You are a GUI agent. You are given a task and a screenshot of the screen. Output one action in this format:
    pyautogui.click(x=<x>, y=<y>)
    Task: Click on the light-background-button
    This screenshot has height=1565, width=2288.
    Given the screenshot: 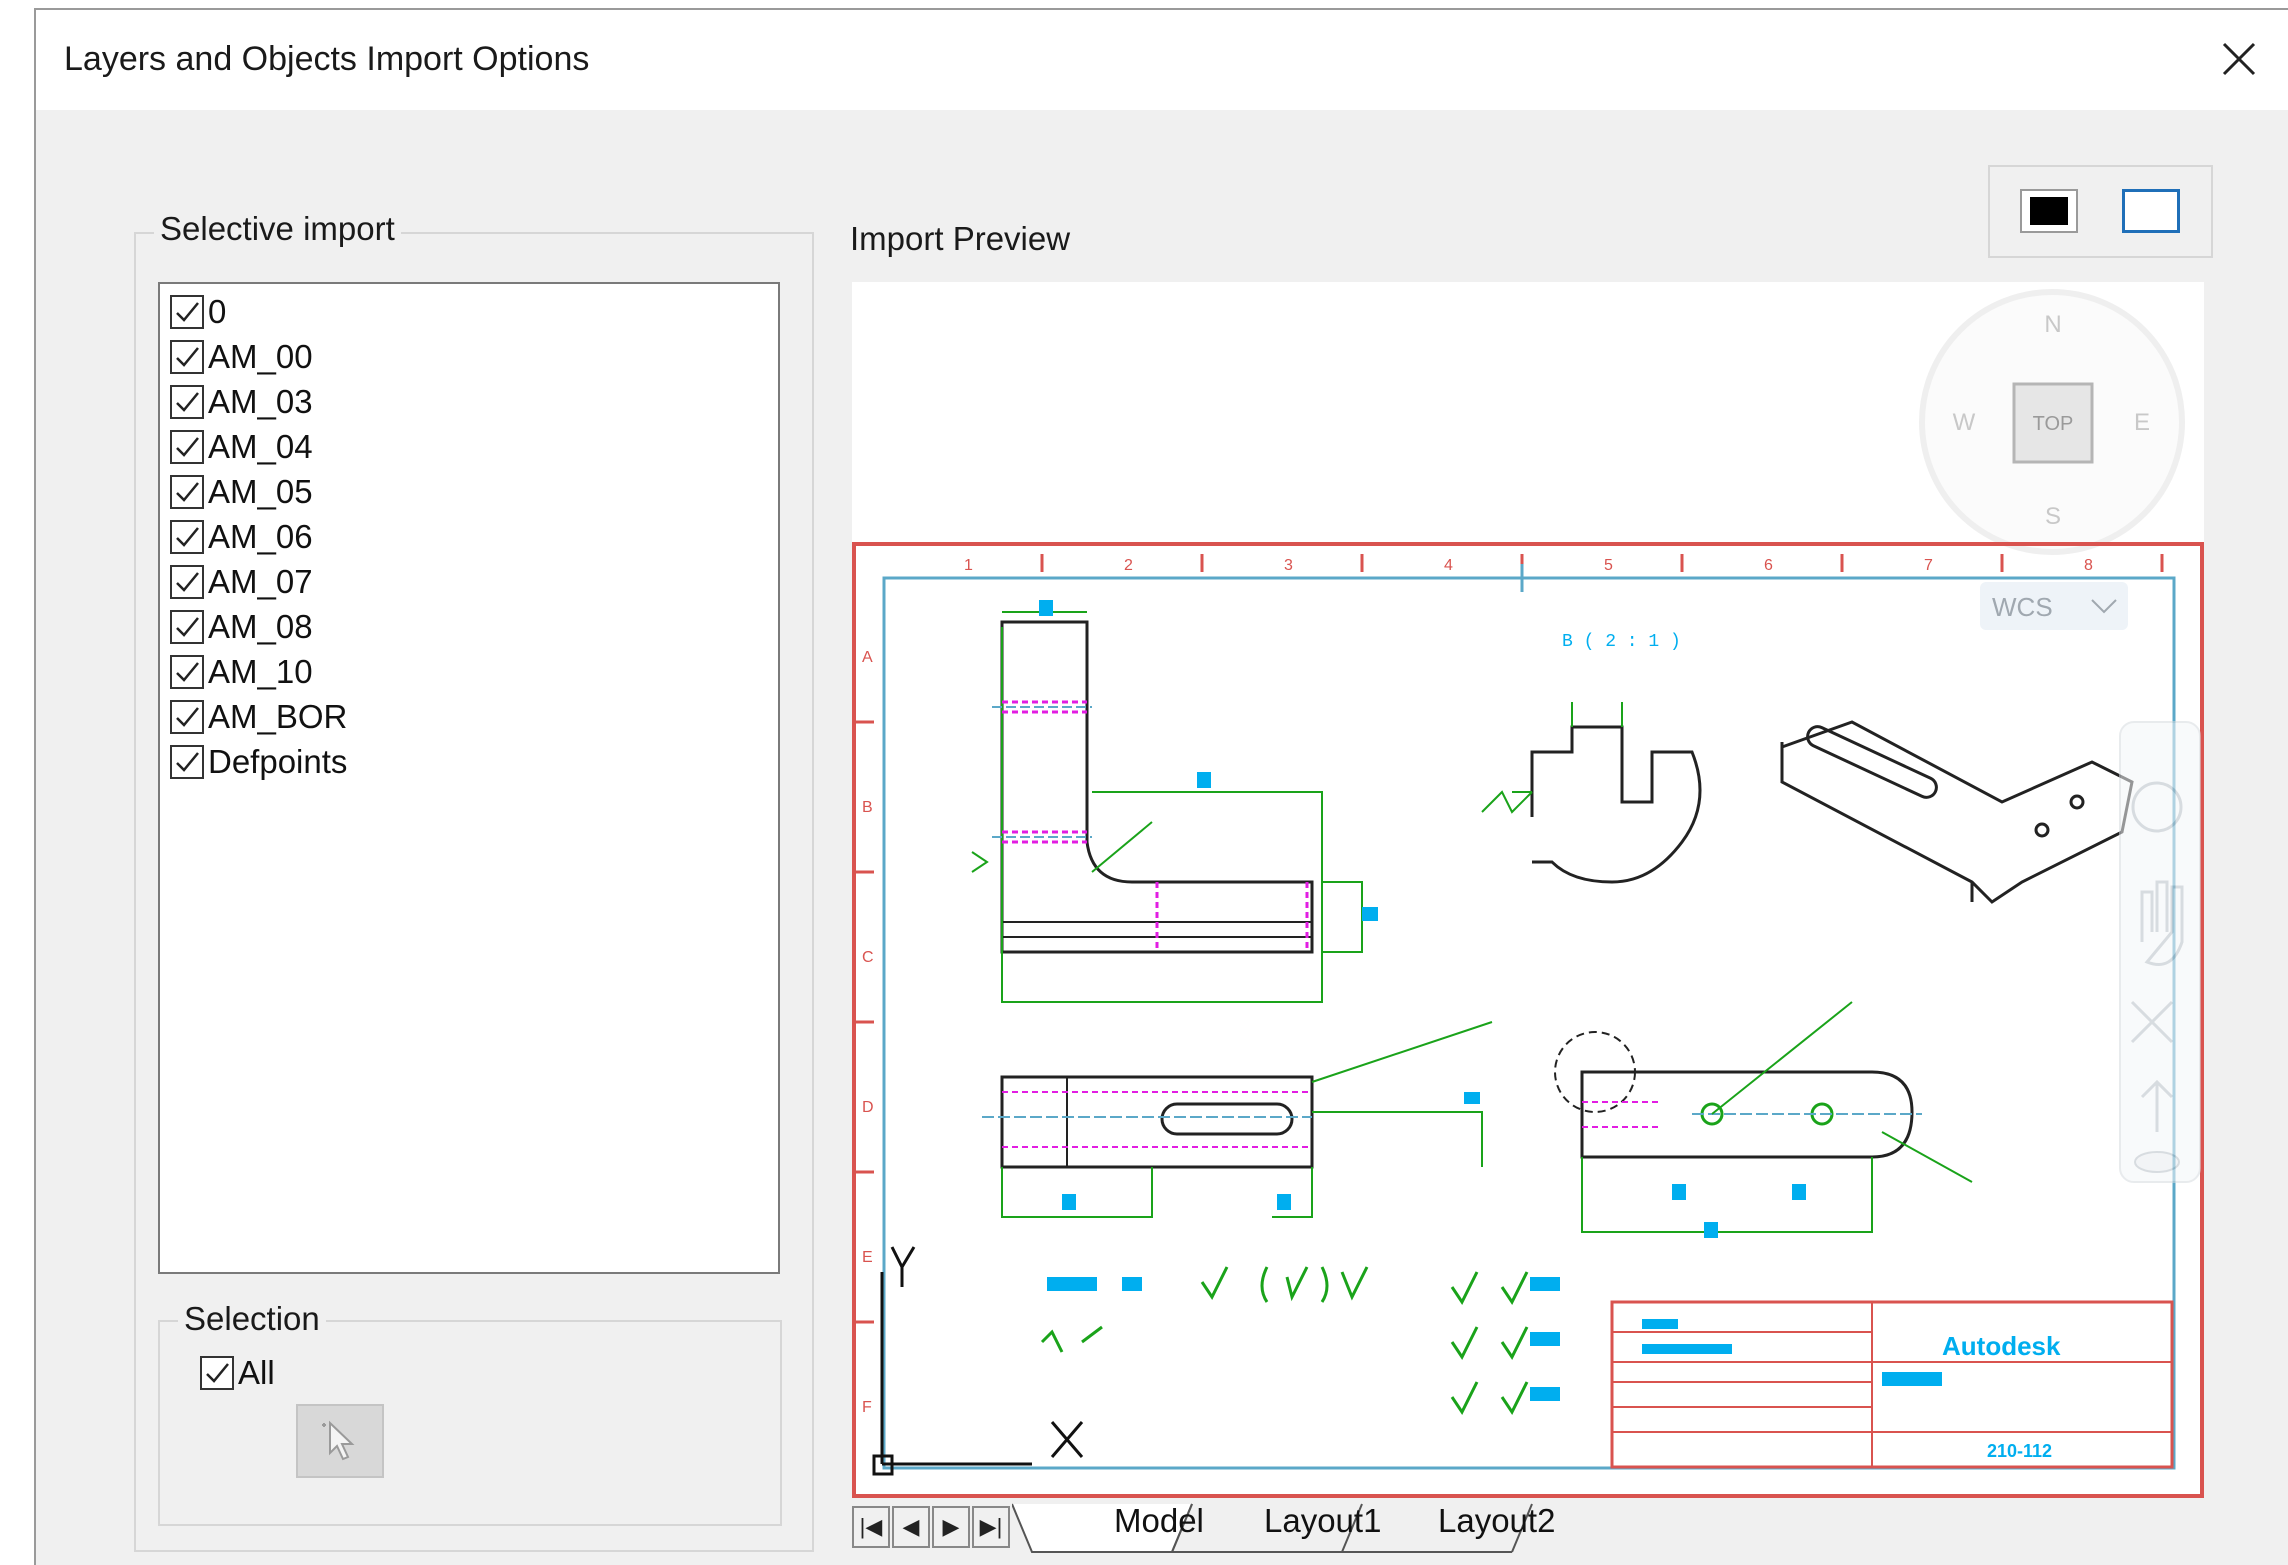 What is the action you would take?
    pyautogui.click(x=2151, y=211)
    